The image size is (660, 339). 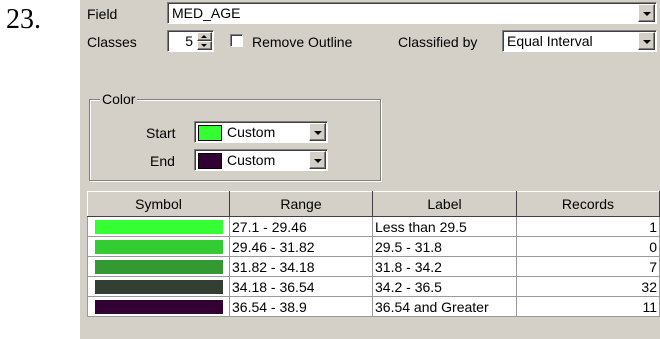 What do you see at coordinates (302, 42) in the screenshot?
I see `remove-outline-label: Remove Outline` at bounding box center [302, 42].